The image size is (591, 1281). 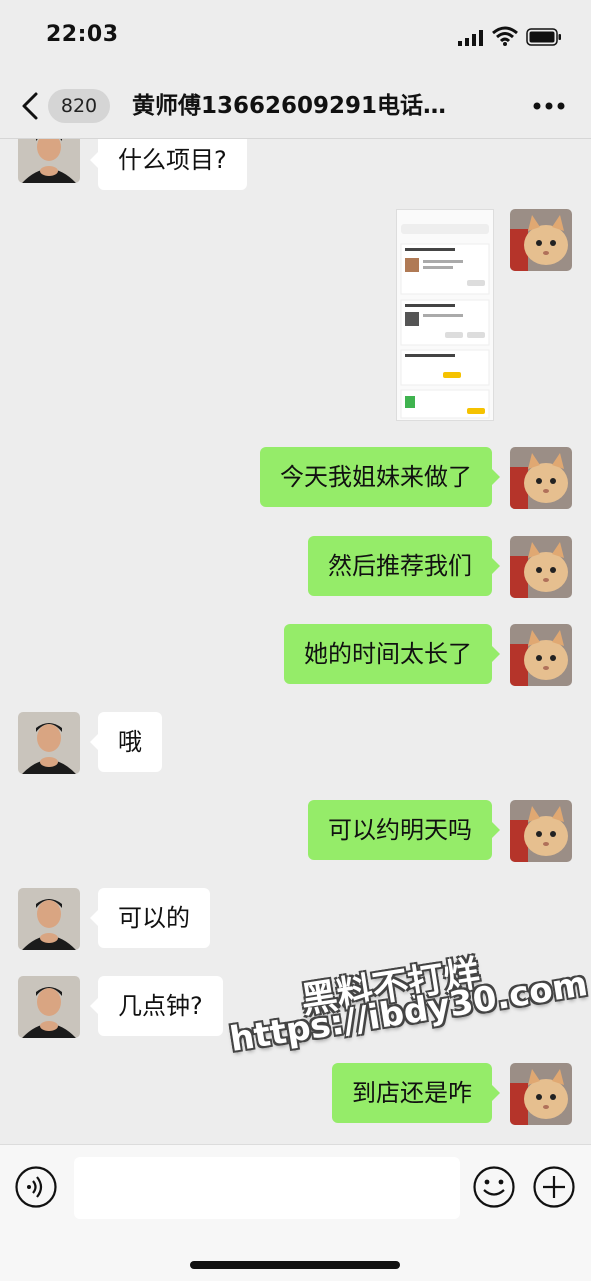 What do you see at coordinates (392, 654) in the screenshot?
I see `message-bubble-outgoing: 她的时间太长了` at bounding box center [392, 654].